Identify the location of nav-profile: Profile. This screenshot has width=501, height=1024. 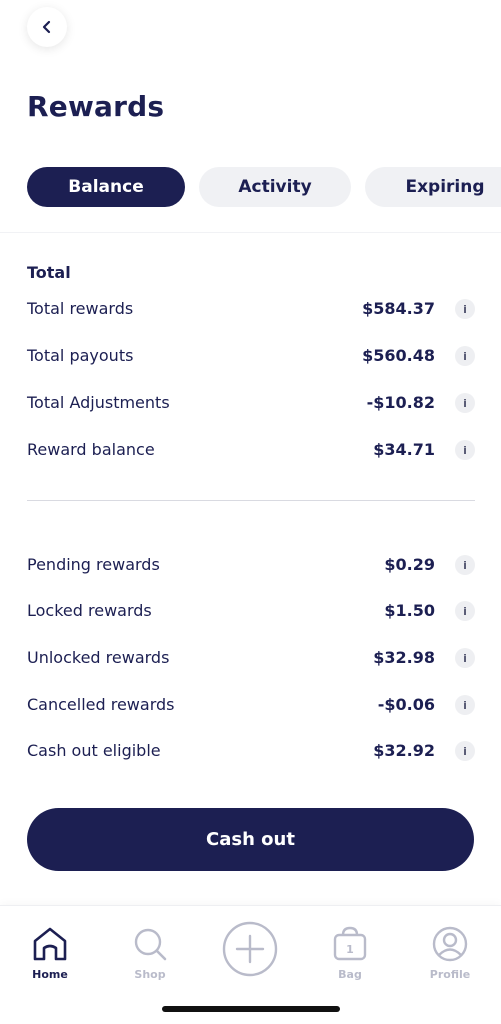
(450, 951).